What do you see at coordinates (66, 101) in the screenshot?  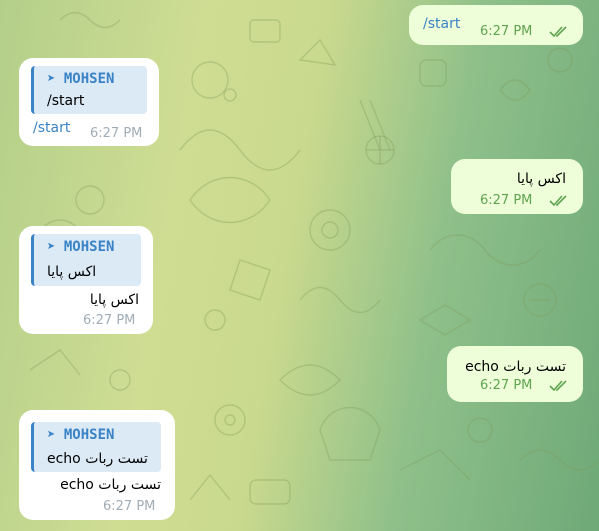 I see `quote-text: /start` at bounding box center [66, 101].